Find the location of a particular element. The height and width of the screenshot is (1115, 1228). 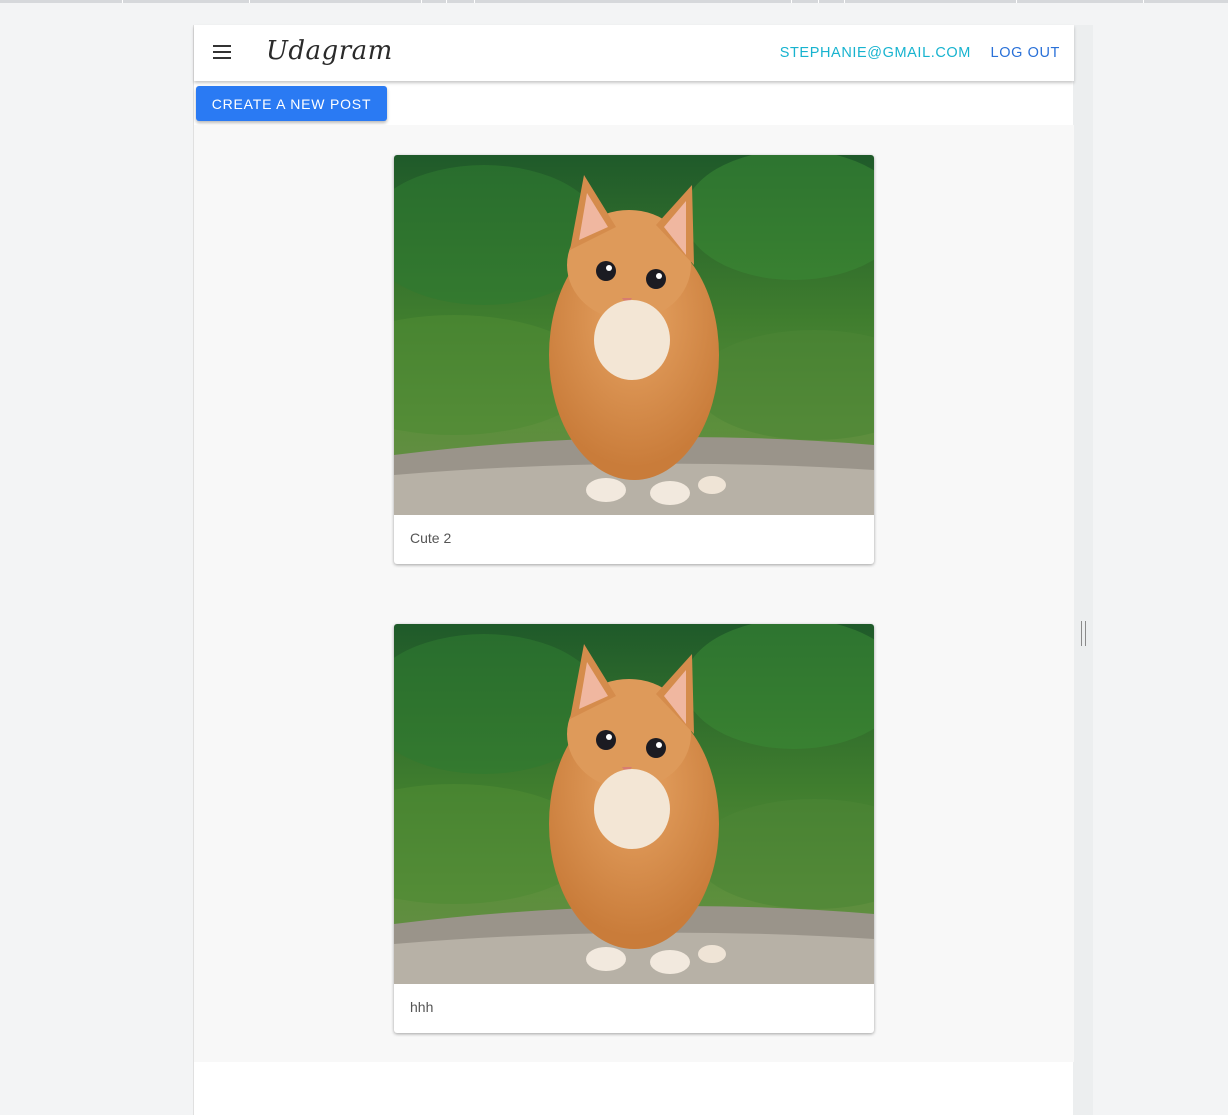

side-rail is located at coordinates (1083, 570).